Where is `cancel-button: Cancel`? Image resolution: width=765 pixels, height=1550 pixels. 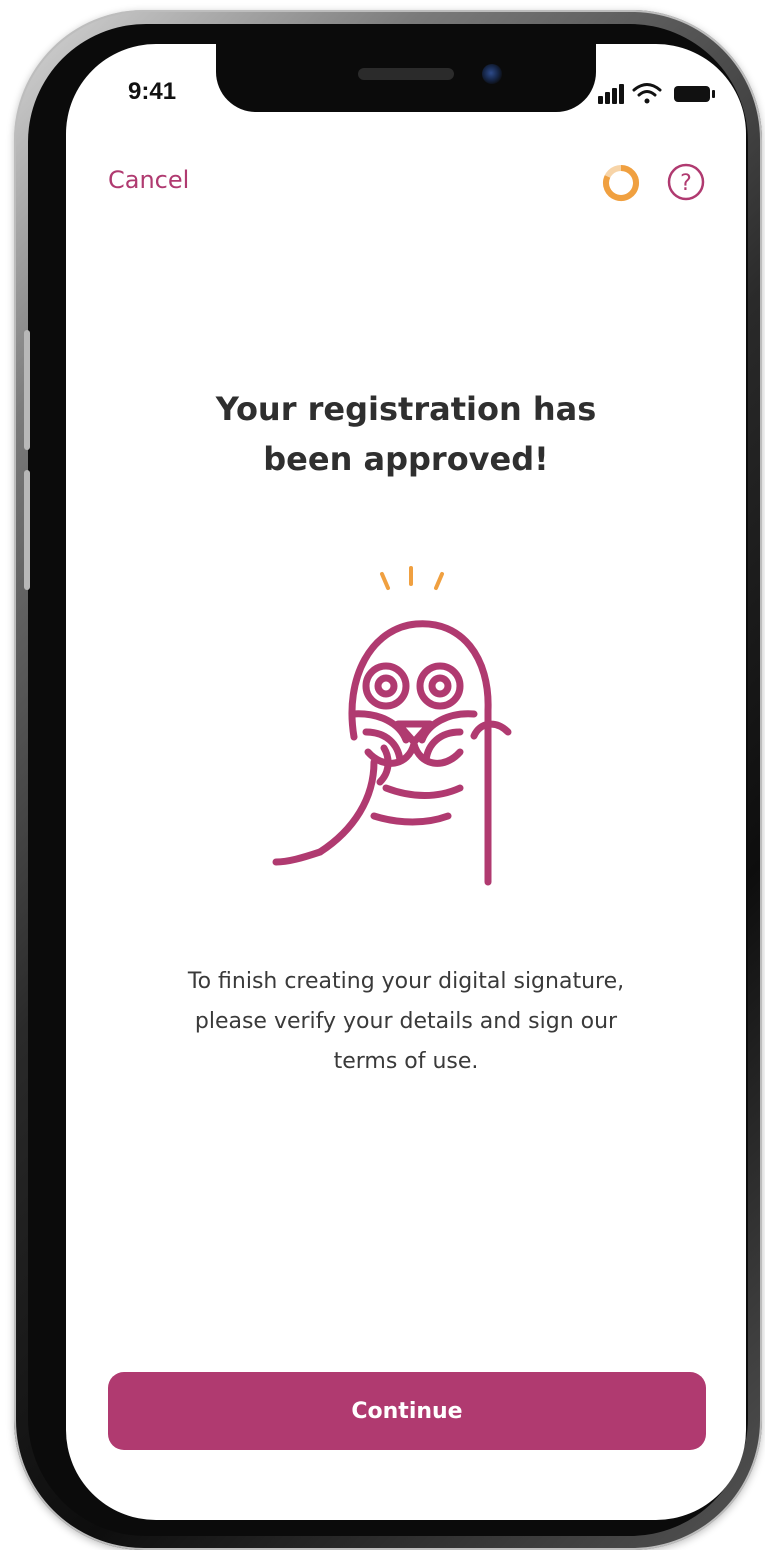 cancel-button: Cancel is located at coordinates (148, 180).